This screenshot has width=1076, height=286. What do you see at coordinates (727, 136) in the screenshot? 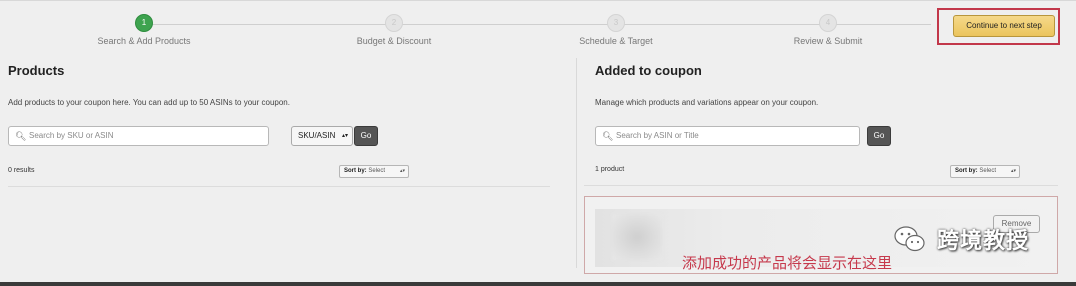
I see `coupon-search-input: 🔍︎ Search by ASIN or Title` at bounding box center [727, 136].